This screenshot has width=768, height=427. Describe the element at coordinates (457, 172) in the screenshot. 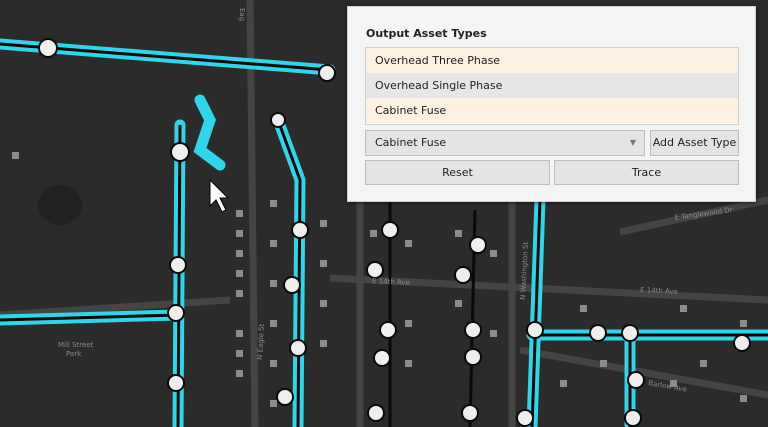

I see `reset-button: Reset` at that location.